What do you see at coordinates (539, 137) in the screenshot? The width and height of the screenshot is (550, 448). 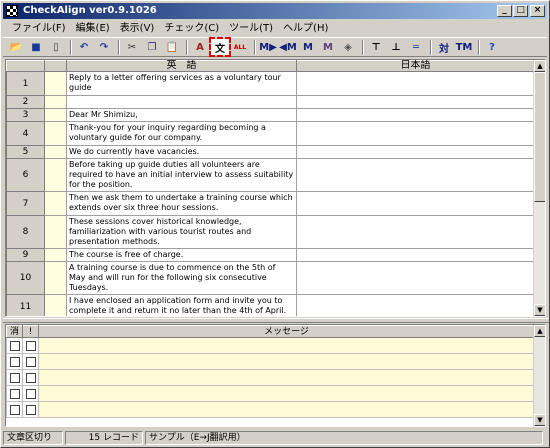 I see `scroll-thumb` at bounding box center [539, 137].